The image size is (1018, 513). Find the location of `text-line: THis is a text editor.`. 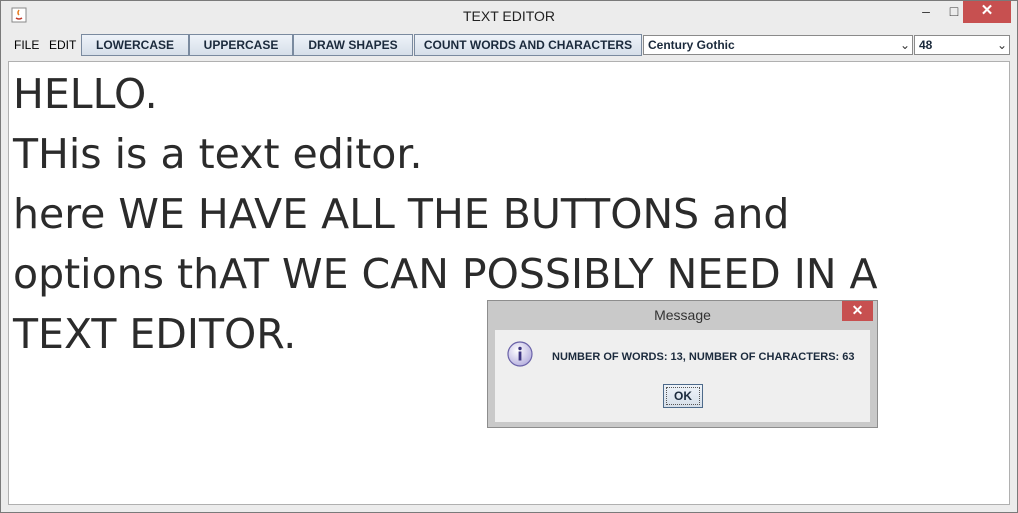

text-line: THis is a text editor. is located at coordinates (218, 154).